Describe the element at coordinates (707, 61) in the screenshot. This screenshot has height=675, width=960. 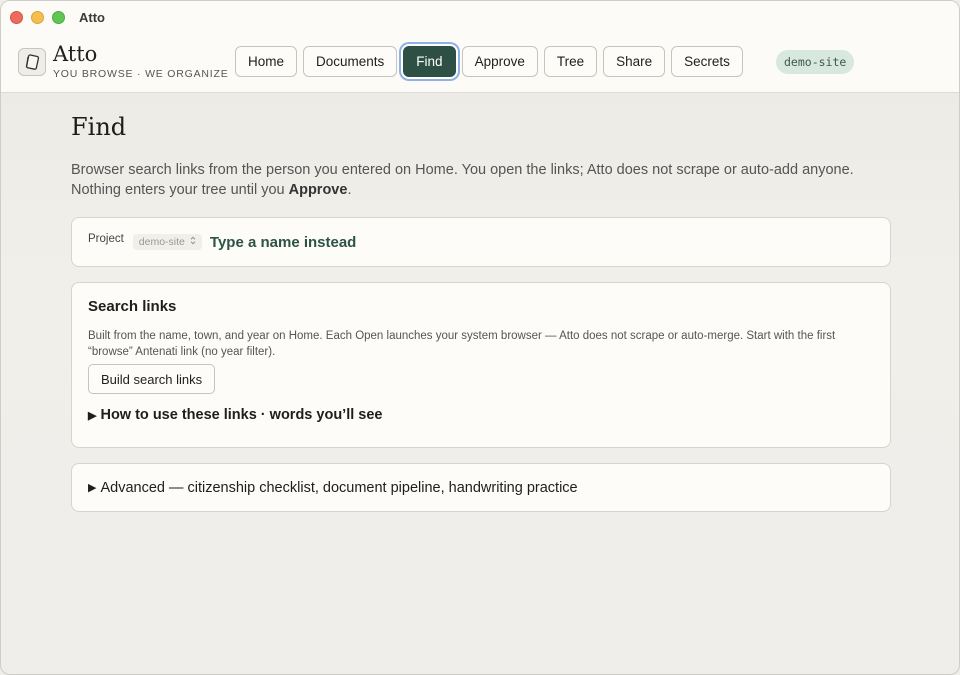
I see `nav-secrets-button: Secrets` at that location.